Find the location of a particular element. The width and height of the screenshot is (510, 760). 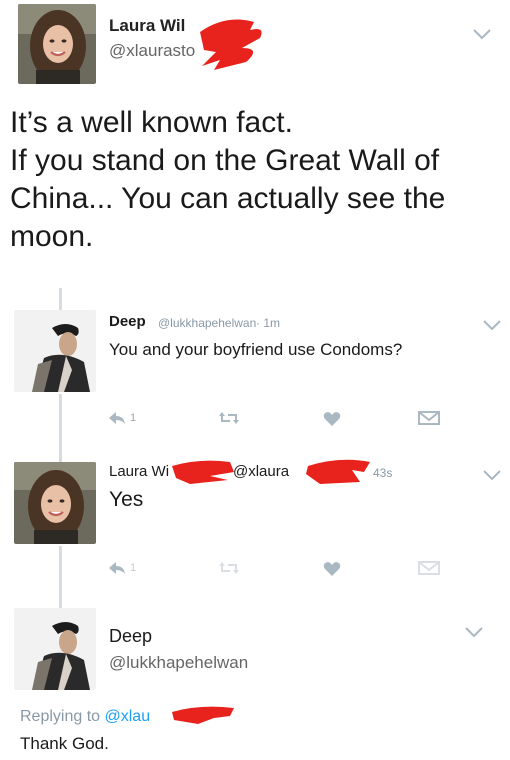

laura-handle: @xlaurasto is located at coordinates (152, 51).